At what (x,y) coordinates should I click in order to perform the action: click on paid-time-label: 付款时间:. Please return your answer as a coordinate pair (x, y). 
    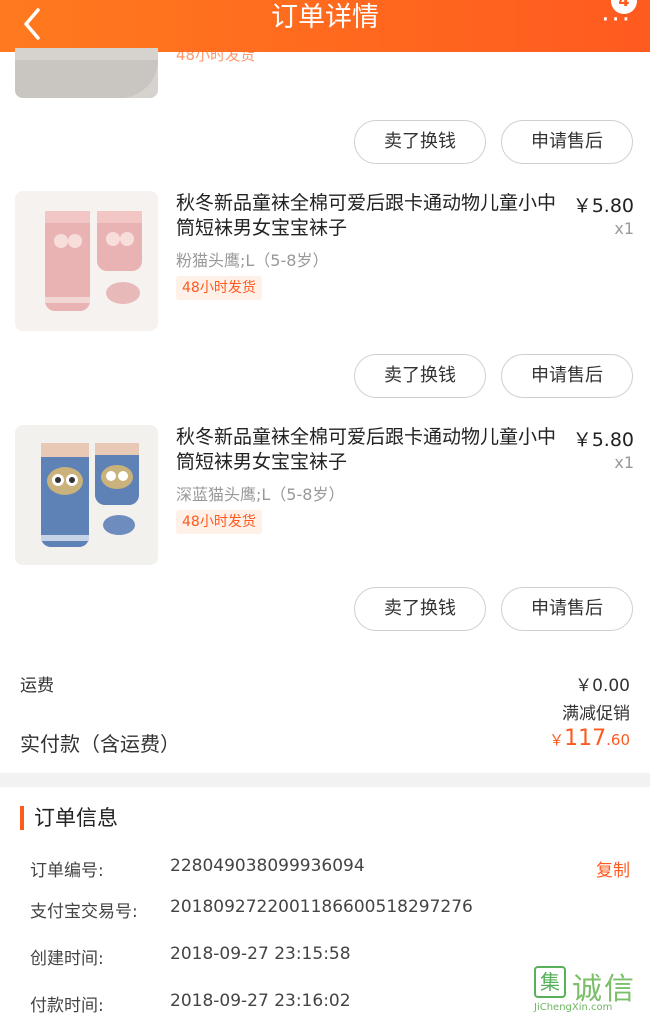
    Looking at the image, I should click on (67, 1006).